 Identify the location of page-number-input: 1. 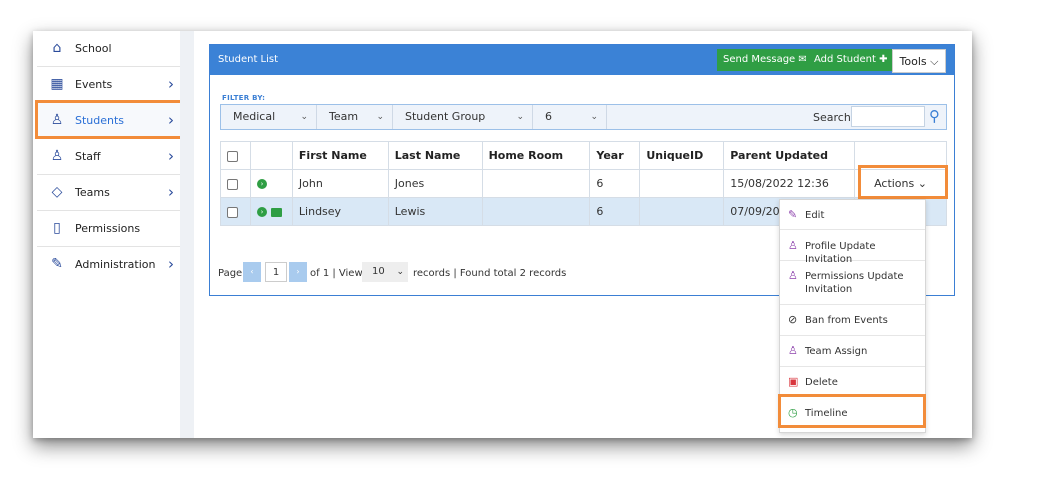
(276, 272).